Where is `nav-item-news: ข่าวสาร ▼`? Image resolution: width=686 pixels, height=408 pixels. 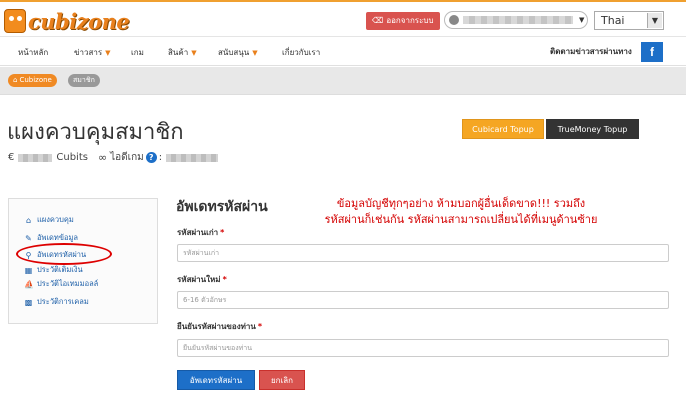
nav-item-news: ข่าวสาร ▼ is located at coordinates (92, 52).